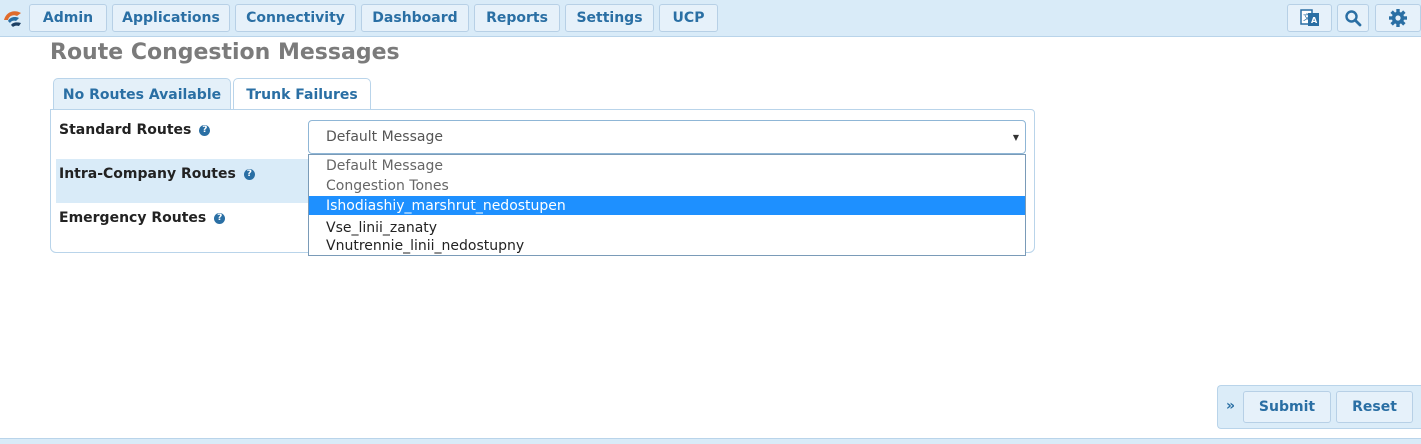  I want to click on option-vnutrennie-linii-nedostupny: Vnutrennie_linii_nedostupny, so click(667, 245).